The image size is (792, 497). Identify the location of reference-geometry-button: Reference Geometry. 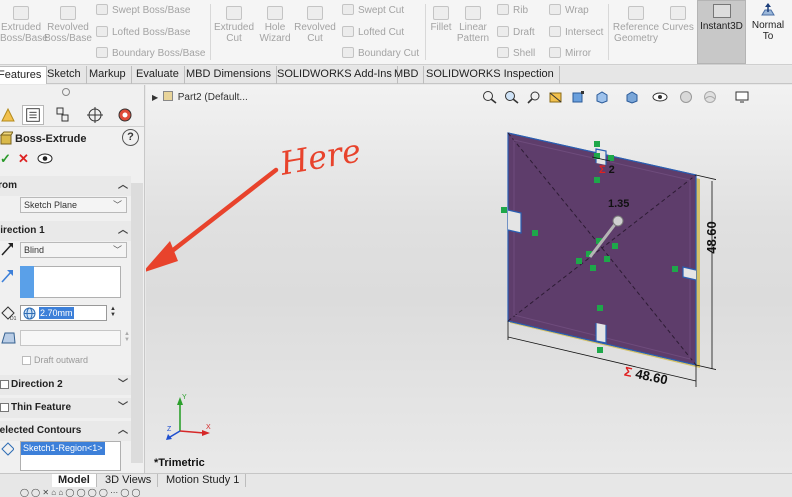
(636, 25).